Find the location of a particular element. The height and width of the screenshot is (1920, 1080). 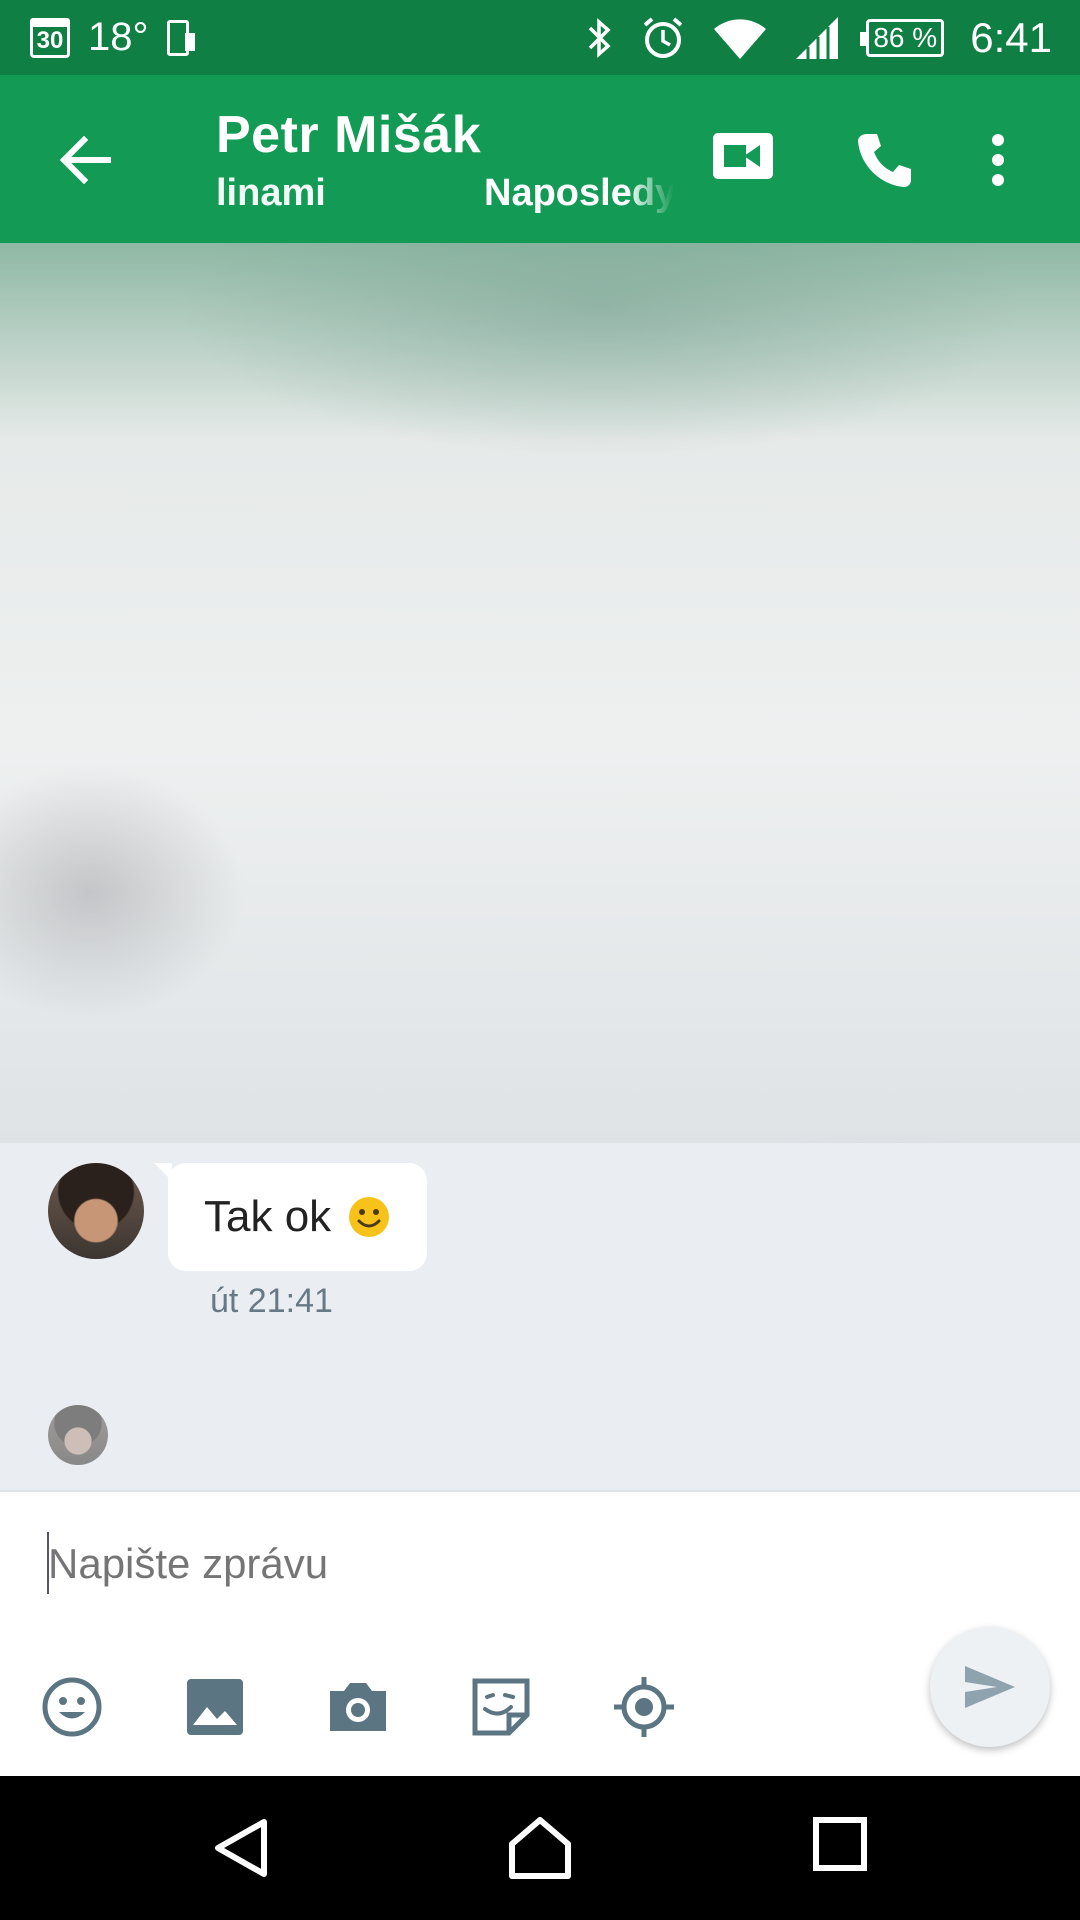

camera-icon is located at coordinates (358, 1707).